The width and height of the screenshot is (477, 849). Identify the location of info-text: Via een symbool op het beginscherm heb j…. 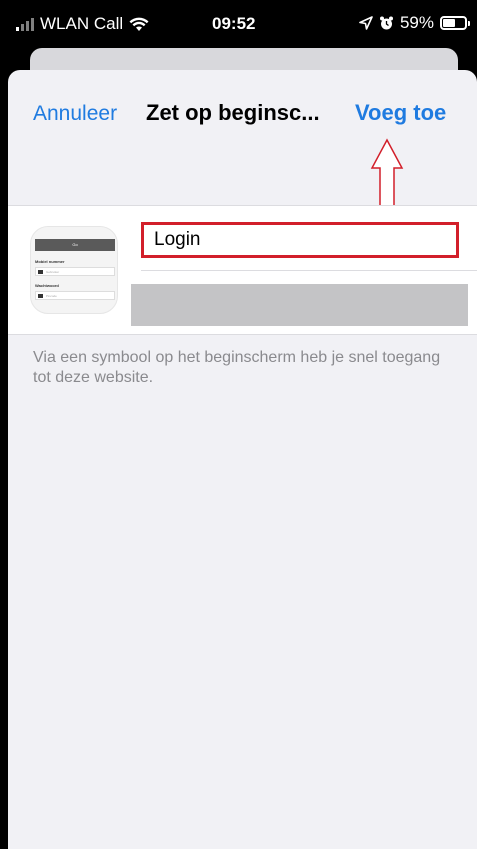
(237, 367).